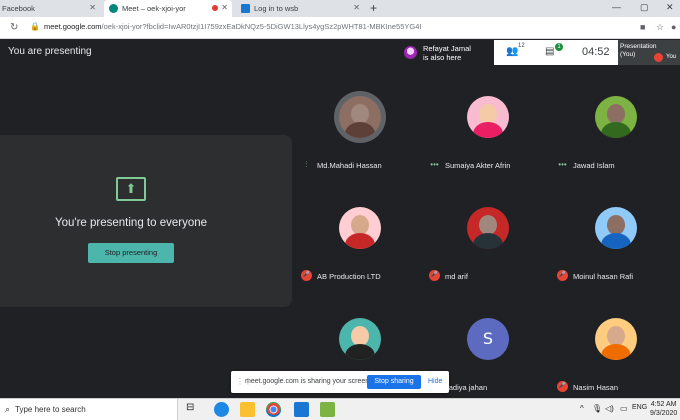 Image resolution: width=680 pixels, height=420 pixels. Describe the element at coordinates (466, 387) in the screenshot. I see `participant-name: sadiya jahan` at that location.